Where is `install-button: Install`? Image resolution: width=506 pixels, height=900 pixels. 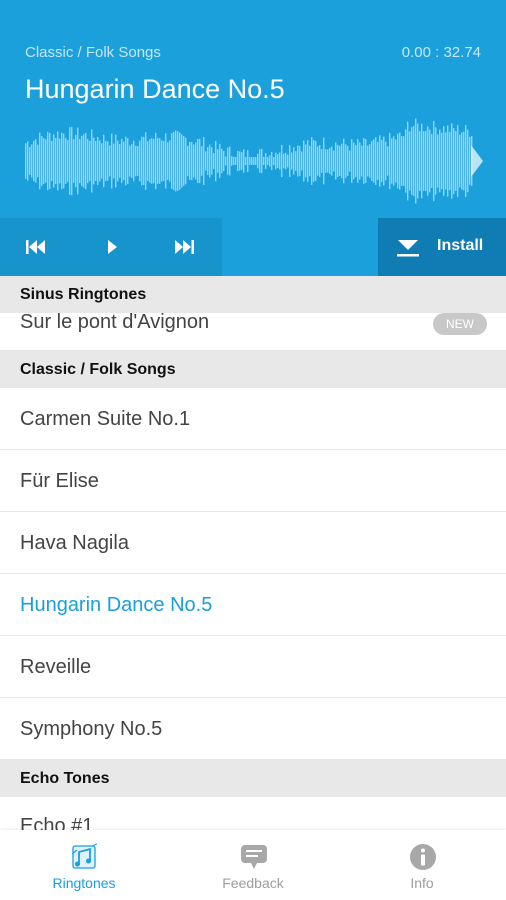 install-button: Install is located at coordinates (442, 247).